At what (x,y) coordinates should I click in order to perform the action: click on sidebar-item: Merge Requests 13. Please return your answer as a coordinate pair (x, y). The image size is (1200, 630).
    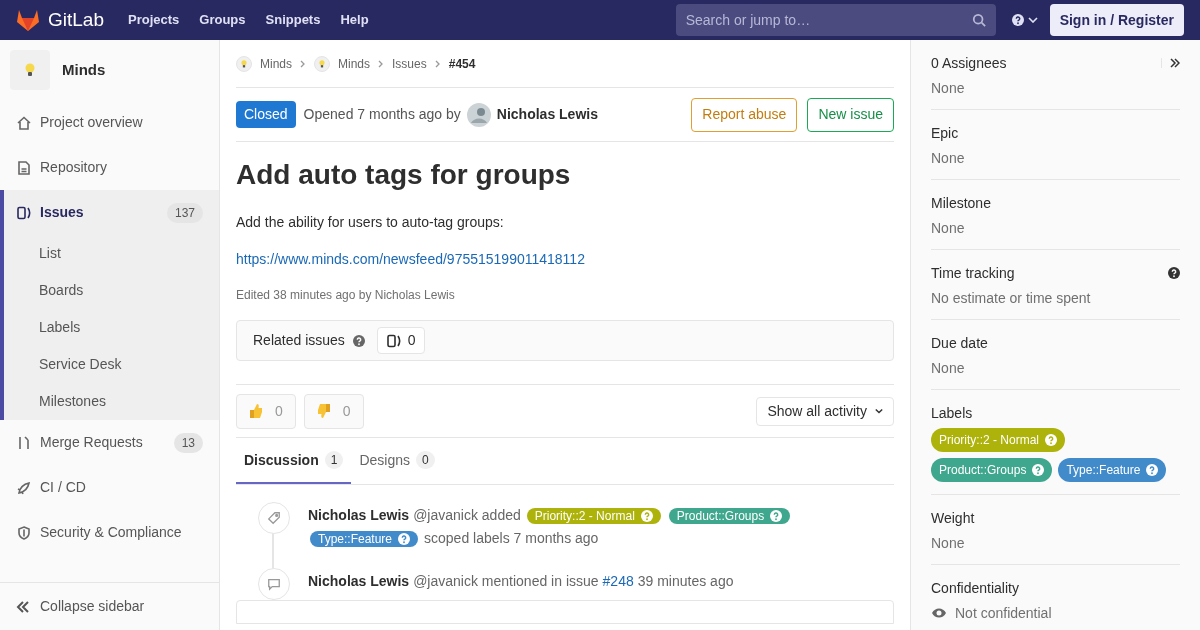
    Looking at the image, I should click on (109, 442).